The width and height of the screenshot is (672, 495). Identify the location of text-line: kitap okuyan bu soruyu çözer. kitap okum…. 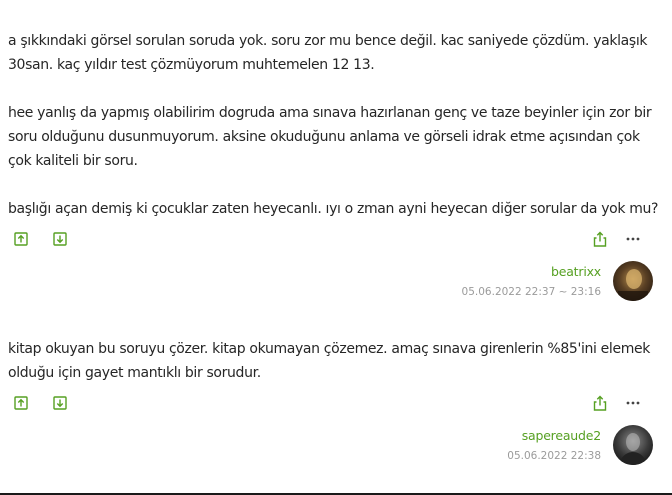
(329, 349).